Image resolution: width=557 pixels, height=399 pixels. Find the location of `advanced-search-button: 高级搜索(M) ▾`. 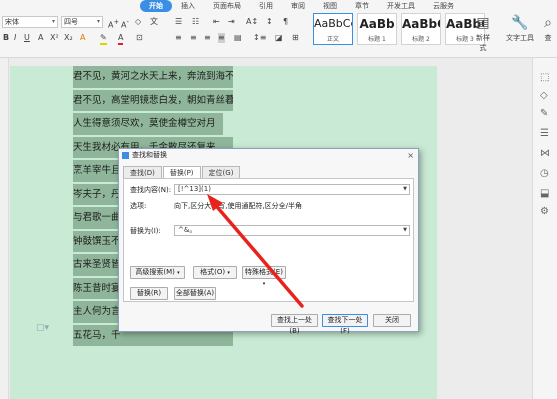

advanced-search-button: 高级搜索(M) ▾ is located at coordinates (157, 272).